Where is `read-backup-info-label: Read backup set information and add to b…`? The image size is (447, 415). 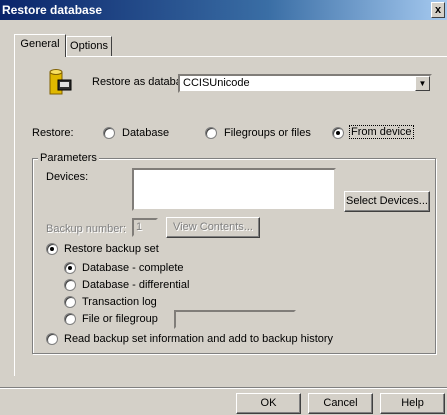
read-backup-info-label: Read backup set information and add to b… is located at coordinates (198, 339).